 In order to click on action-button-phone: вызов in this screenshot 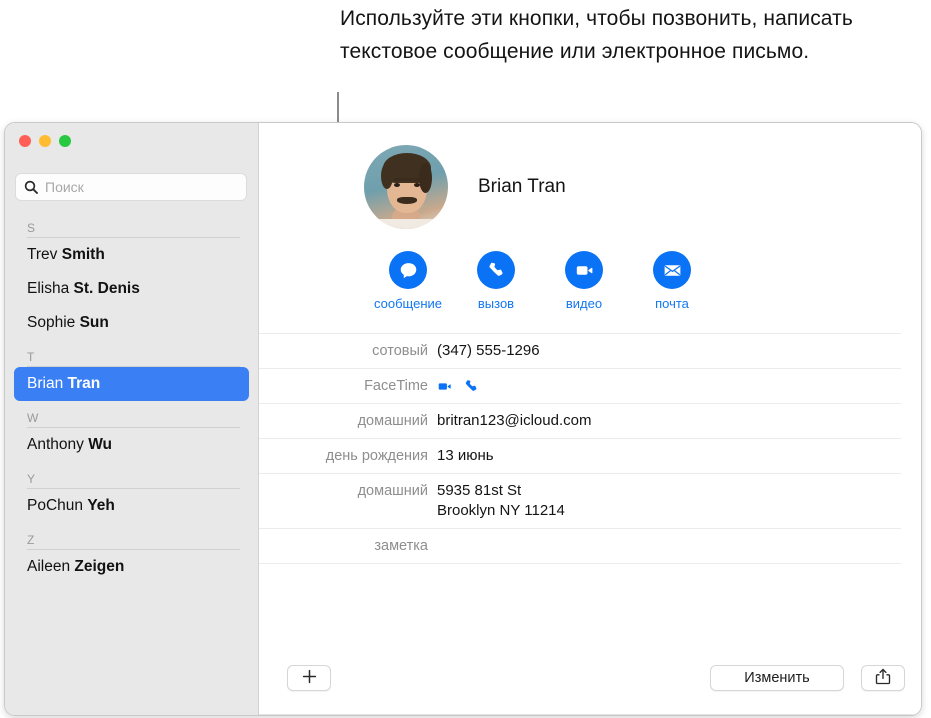, I will do `click(496, 281)`.